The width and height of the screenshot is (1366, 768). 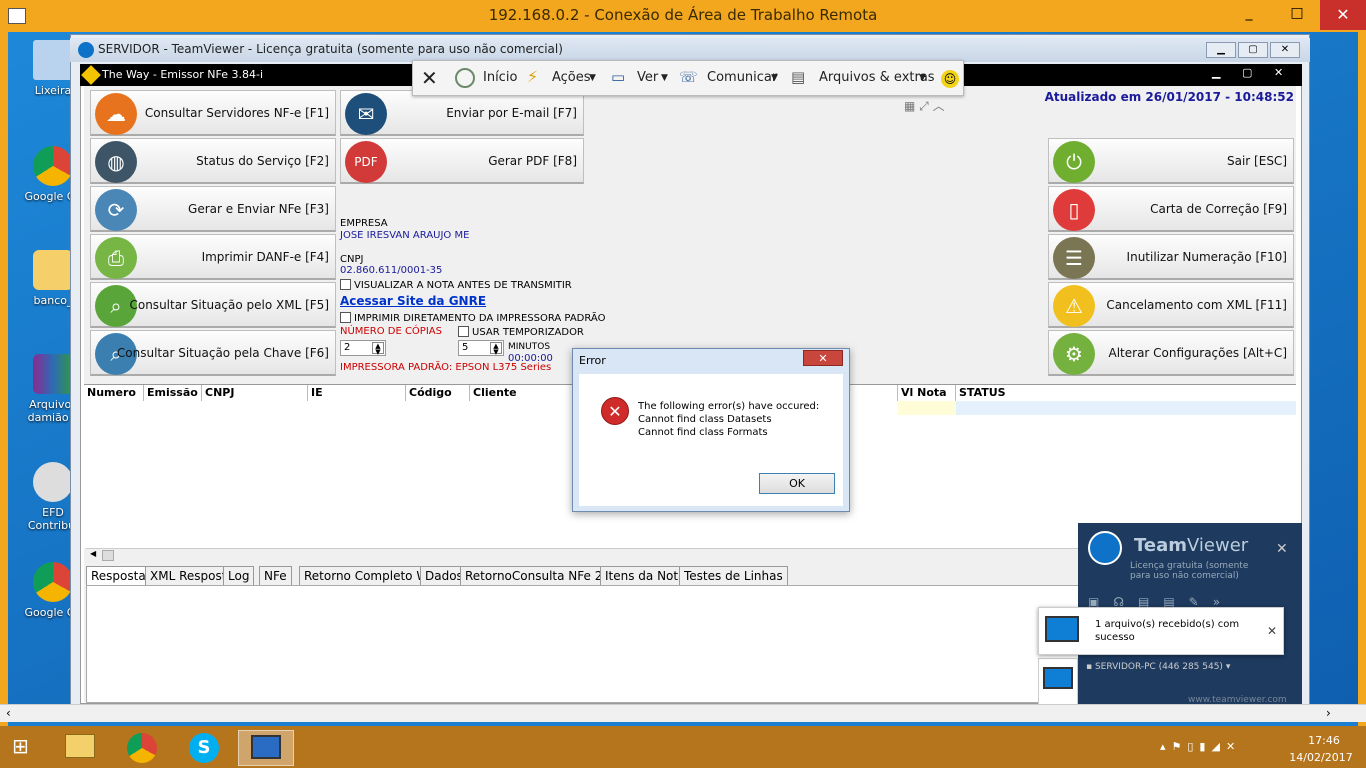 I want to click on gerar-enviar-button: ⟳ Gerar e Enviar NFe [F3], so click(x=213, y=209).